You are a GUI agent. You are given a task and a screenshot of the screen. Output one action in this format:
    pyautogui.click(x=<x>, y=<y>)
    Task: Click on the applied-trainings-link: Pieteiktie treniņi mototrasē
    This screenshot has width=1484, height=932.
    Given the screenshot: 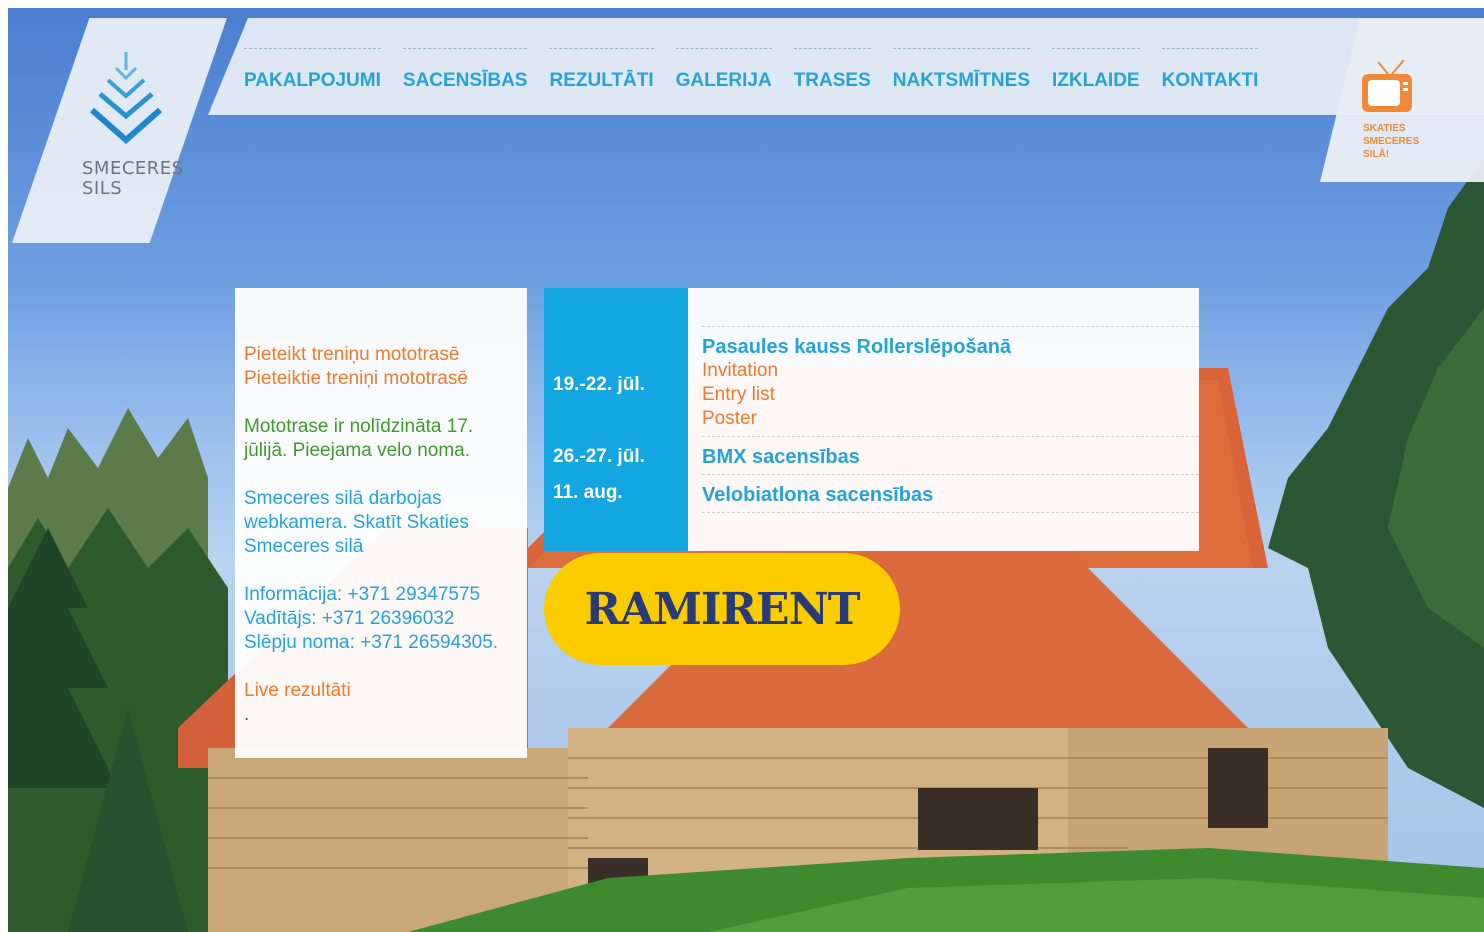 What is the action you would take?
    pyautogui.click(x=381, y=379)
    